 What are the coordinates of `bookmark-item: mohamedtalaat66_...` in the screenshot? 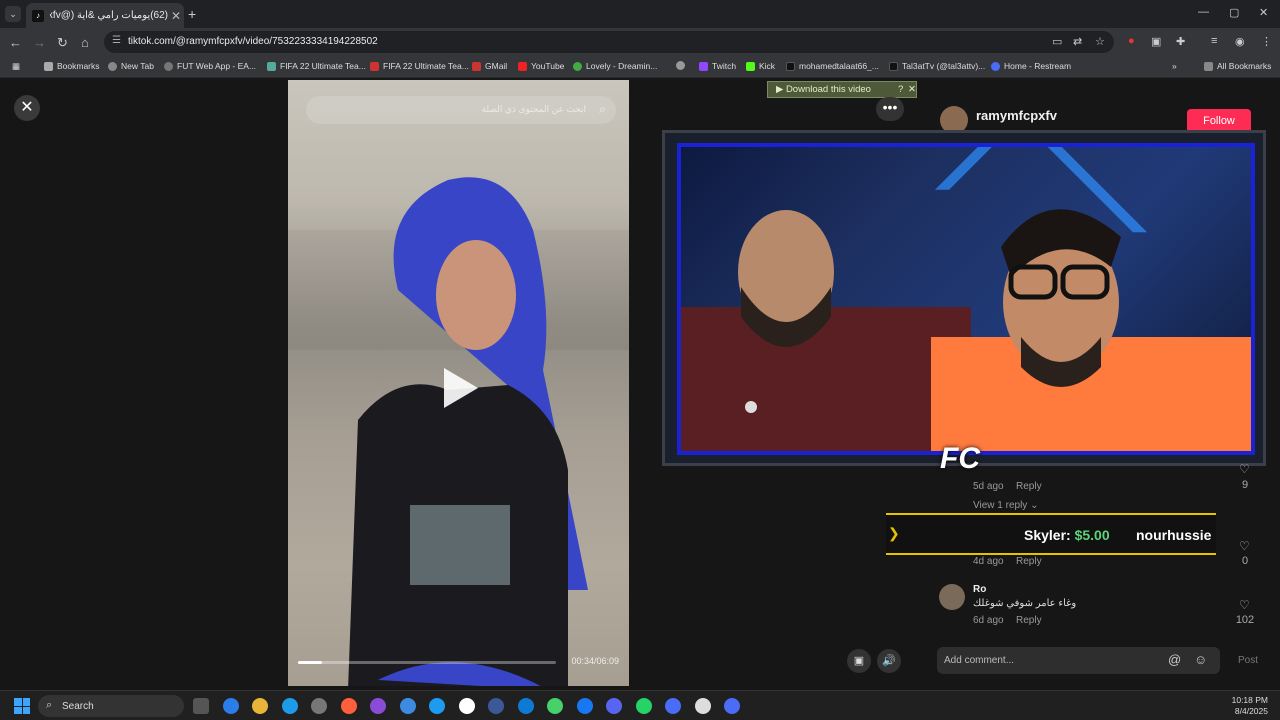 It's located at (832, 66).